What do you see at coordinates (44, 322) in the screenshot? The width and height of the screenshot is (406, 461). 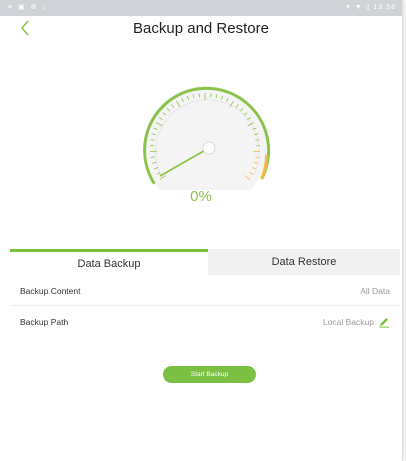 I see `backup-path-label: Backup Path` at bounding box center [44, 322].